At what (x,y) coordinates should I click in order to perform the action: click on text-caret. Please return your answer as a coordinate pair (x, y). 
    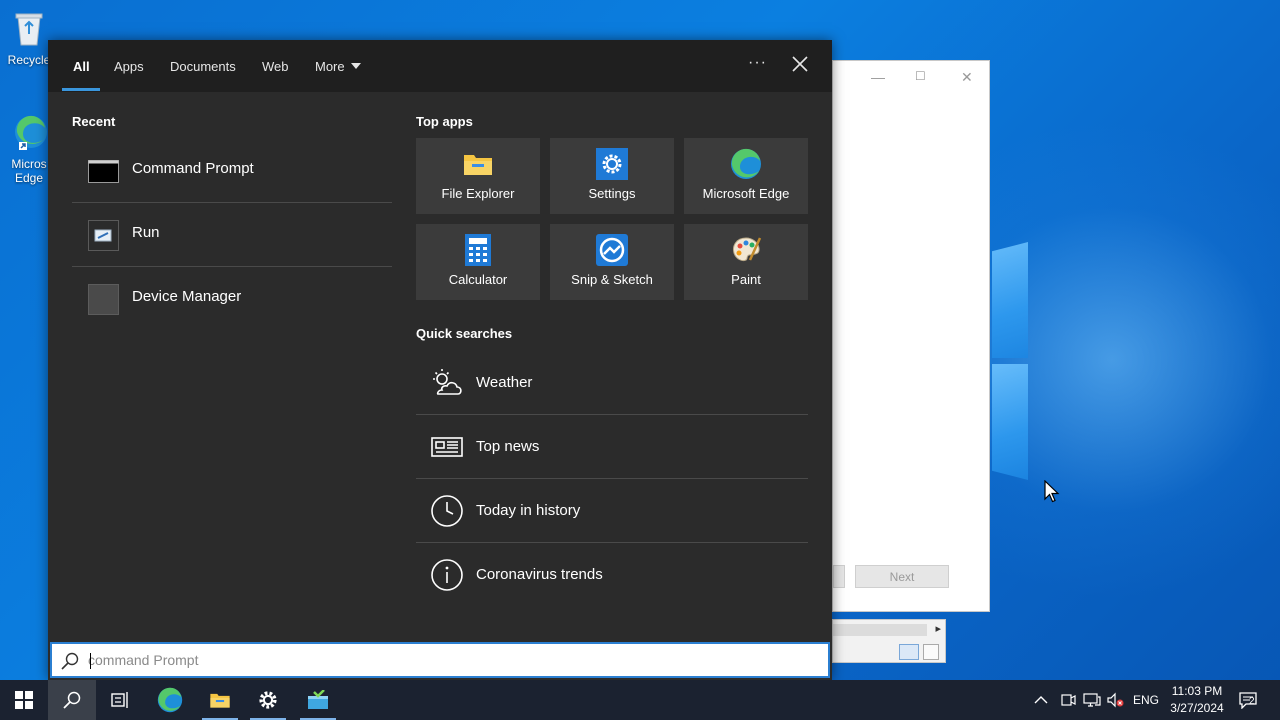
    Looking at the image, I should click on (90, 661).